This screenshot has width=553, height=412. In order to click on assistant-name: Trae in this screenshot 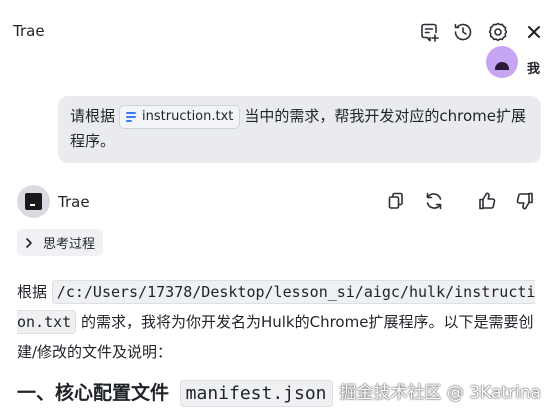, I will do `click(74, 202)`.